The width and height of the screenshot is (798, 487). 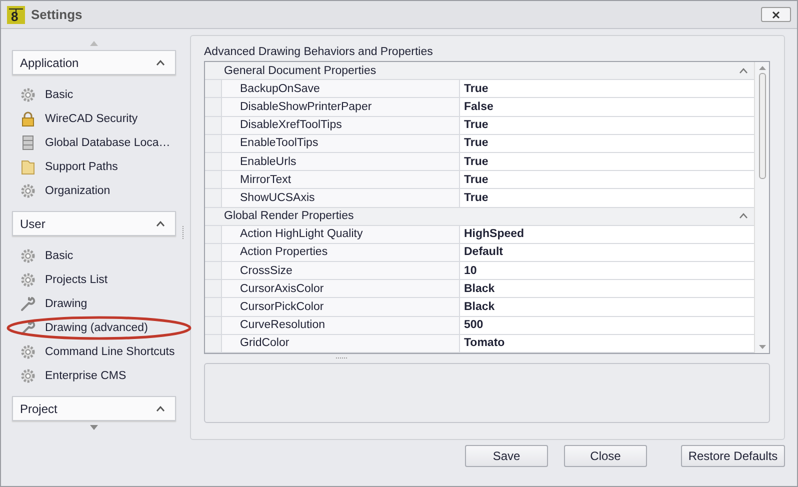 I want to click on scrollbar-thumb, so click(x=762, y=126).